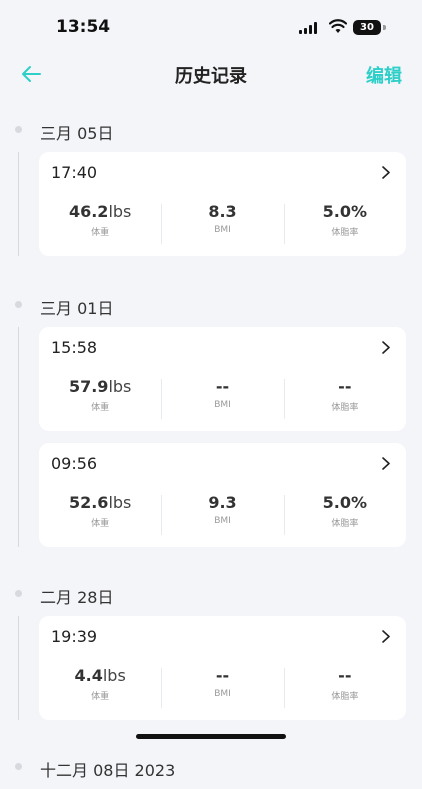 The height and width of the screenshot is (789, 422). I want to click on wifi-icon, so click(338, 26).